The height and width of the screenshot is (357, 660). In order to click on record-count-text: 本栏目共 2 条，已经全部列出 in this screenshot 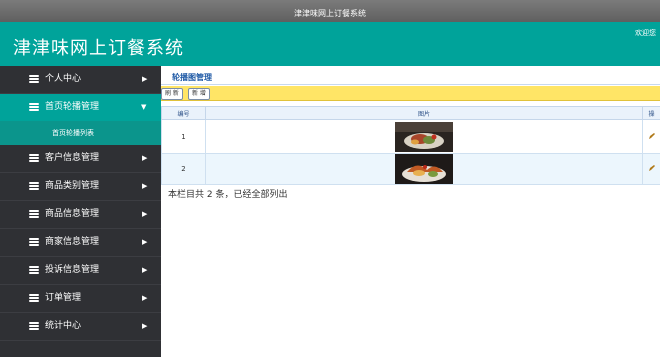, I will do `click(228, 195)`.